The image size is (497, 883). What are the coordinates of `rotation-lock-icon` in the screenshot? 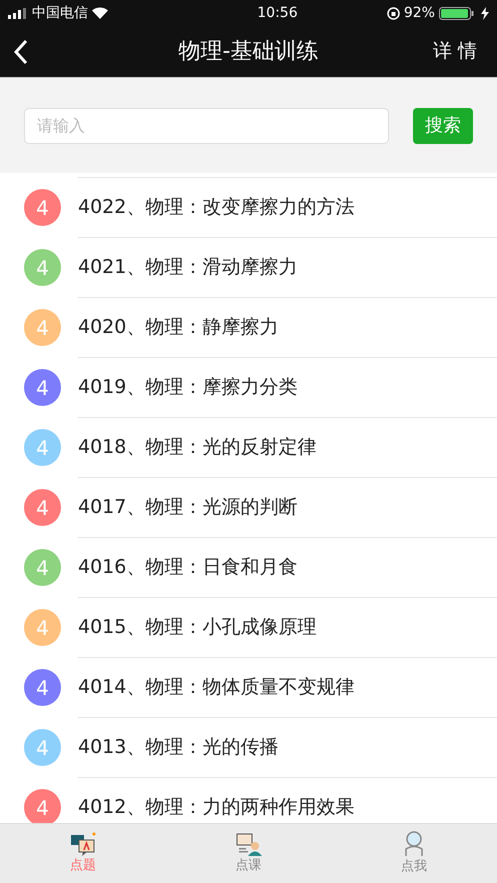 It's located at (393, 13).